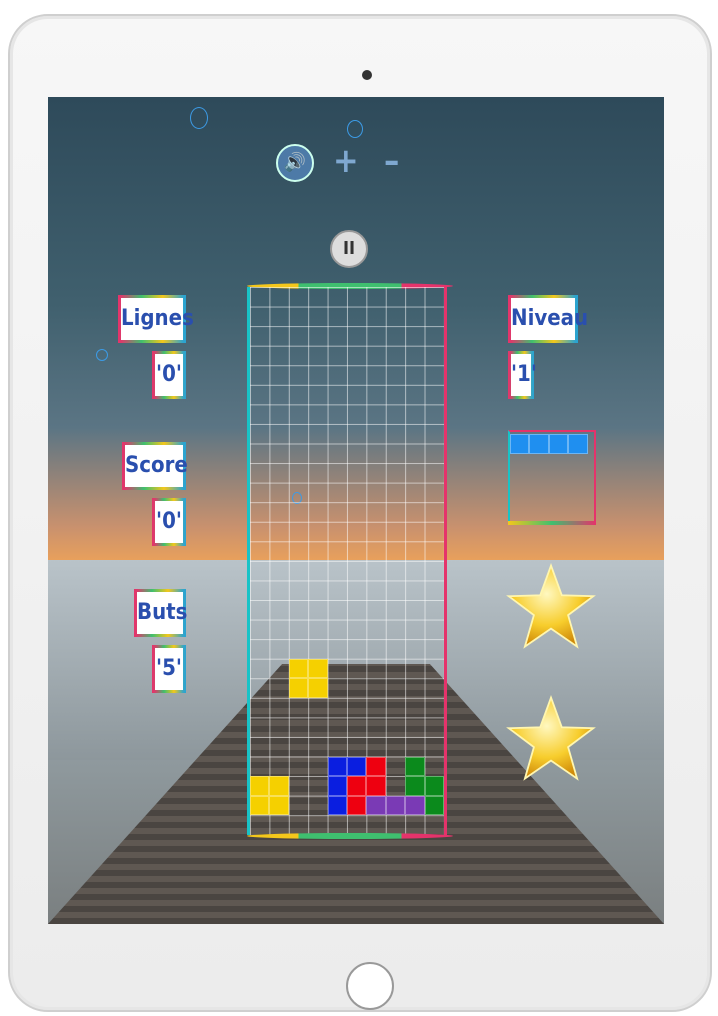 Image resolution: width=718 pixels, height=1016 pixels. I want to click on preview-bottom-border, so click(552, 523).